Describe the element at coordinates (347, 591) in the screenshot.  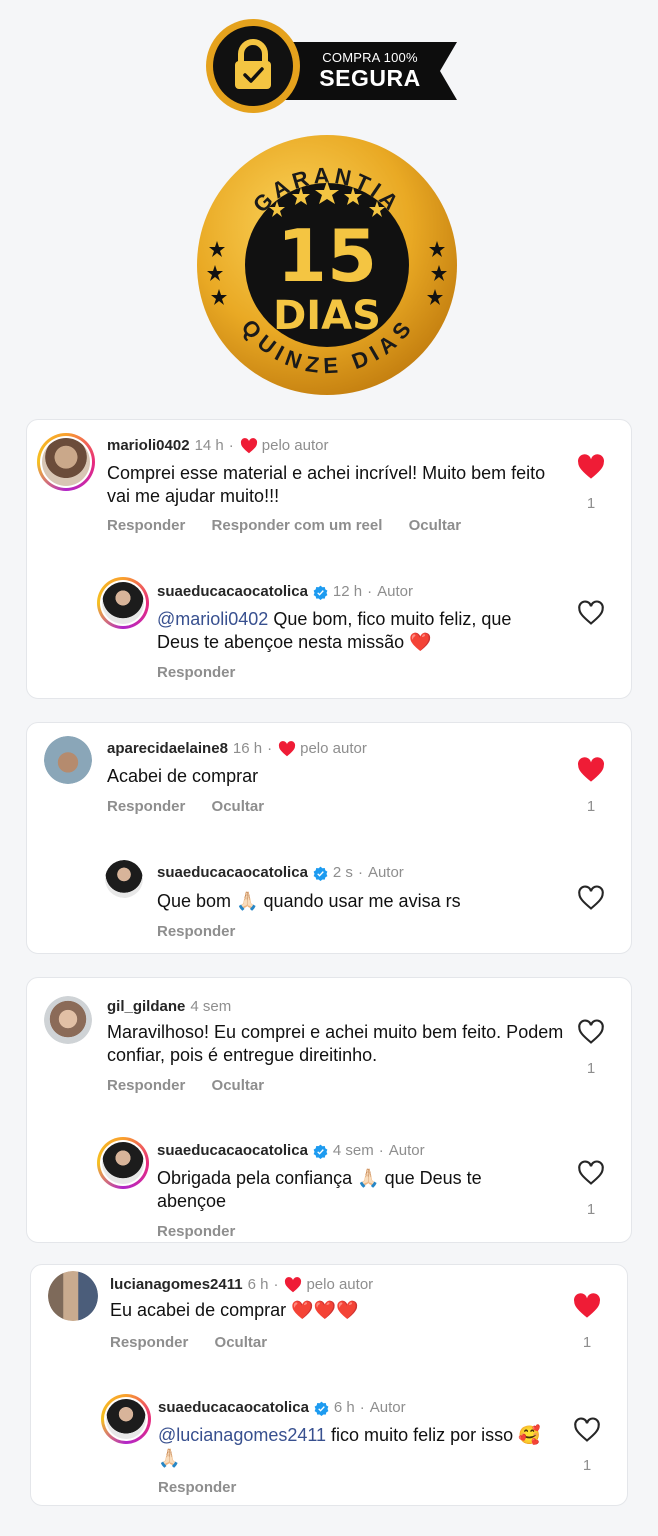
I see `timestamp: 12 h` at that location.